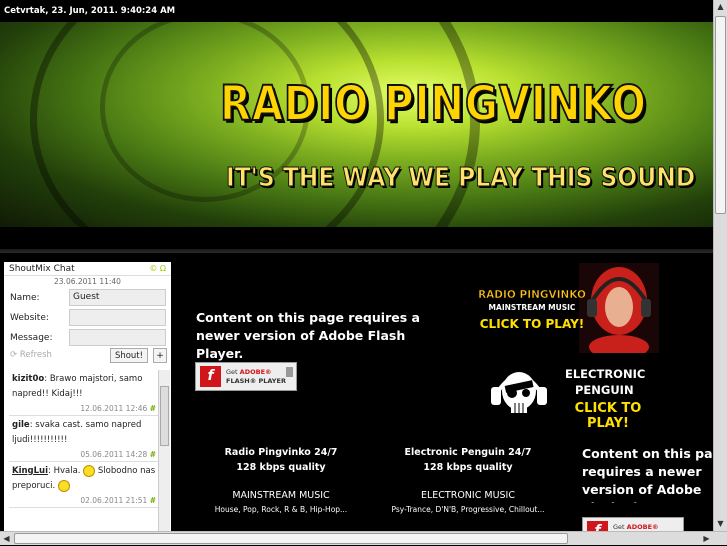 The height and width of the screenshot is (546, 727). I want to click on scroll-up-icon: ▲, so click(720, 7).